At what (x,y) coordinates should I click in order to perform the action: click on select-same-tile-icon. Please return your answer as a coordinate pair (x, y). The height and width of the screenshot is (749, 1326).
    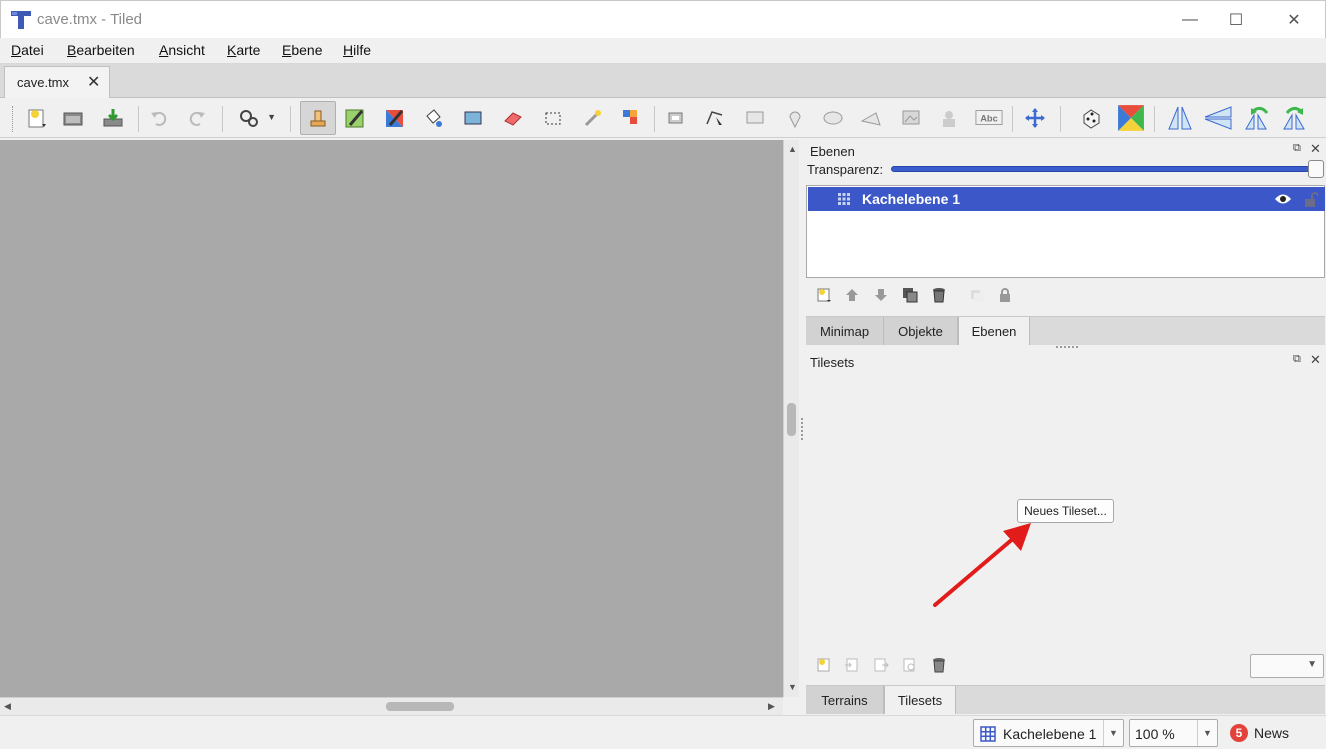
    Looking at the image, I should click on (630, 117).